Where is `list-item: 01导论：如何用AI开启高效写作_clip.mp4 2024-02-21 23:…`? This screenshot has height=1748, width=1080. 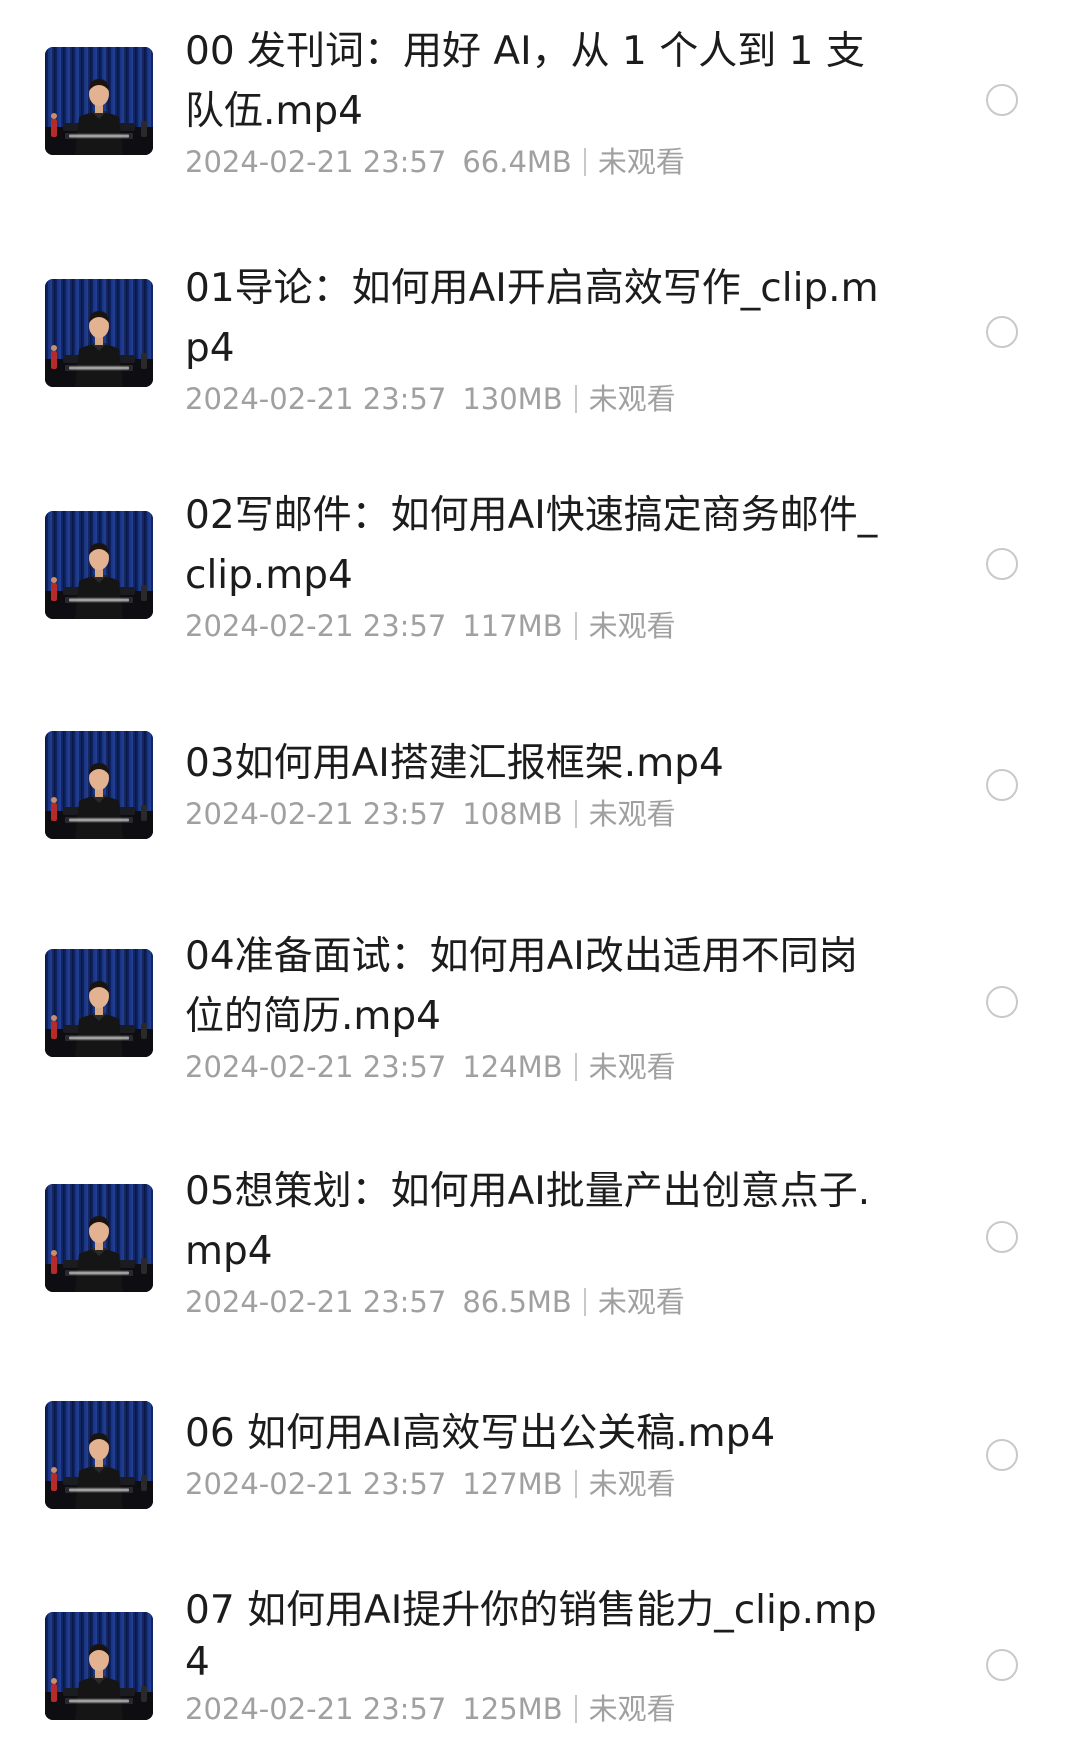 list-item: 01导论：如何用AI开启高效写作_clip.mp4 2024-02-21 23:… is located at coordinates (540, 317).